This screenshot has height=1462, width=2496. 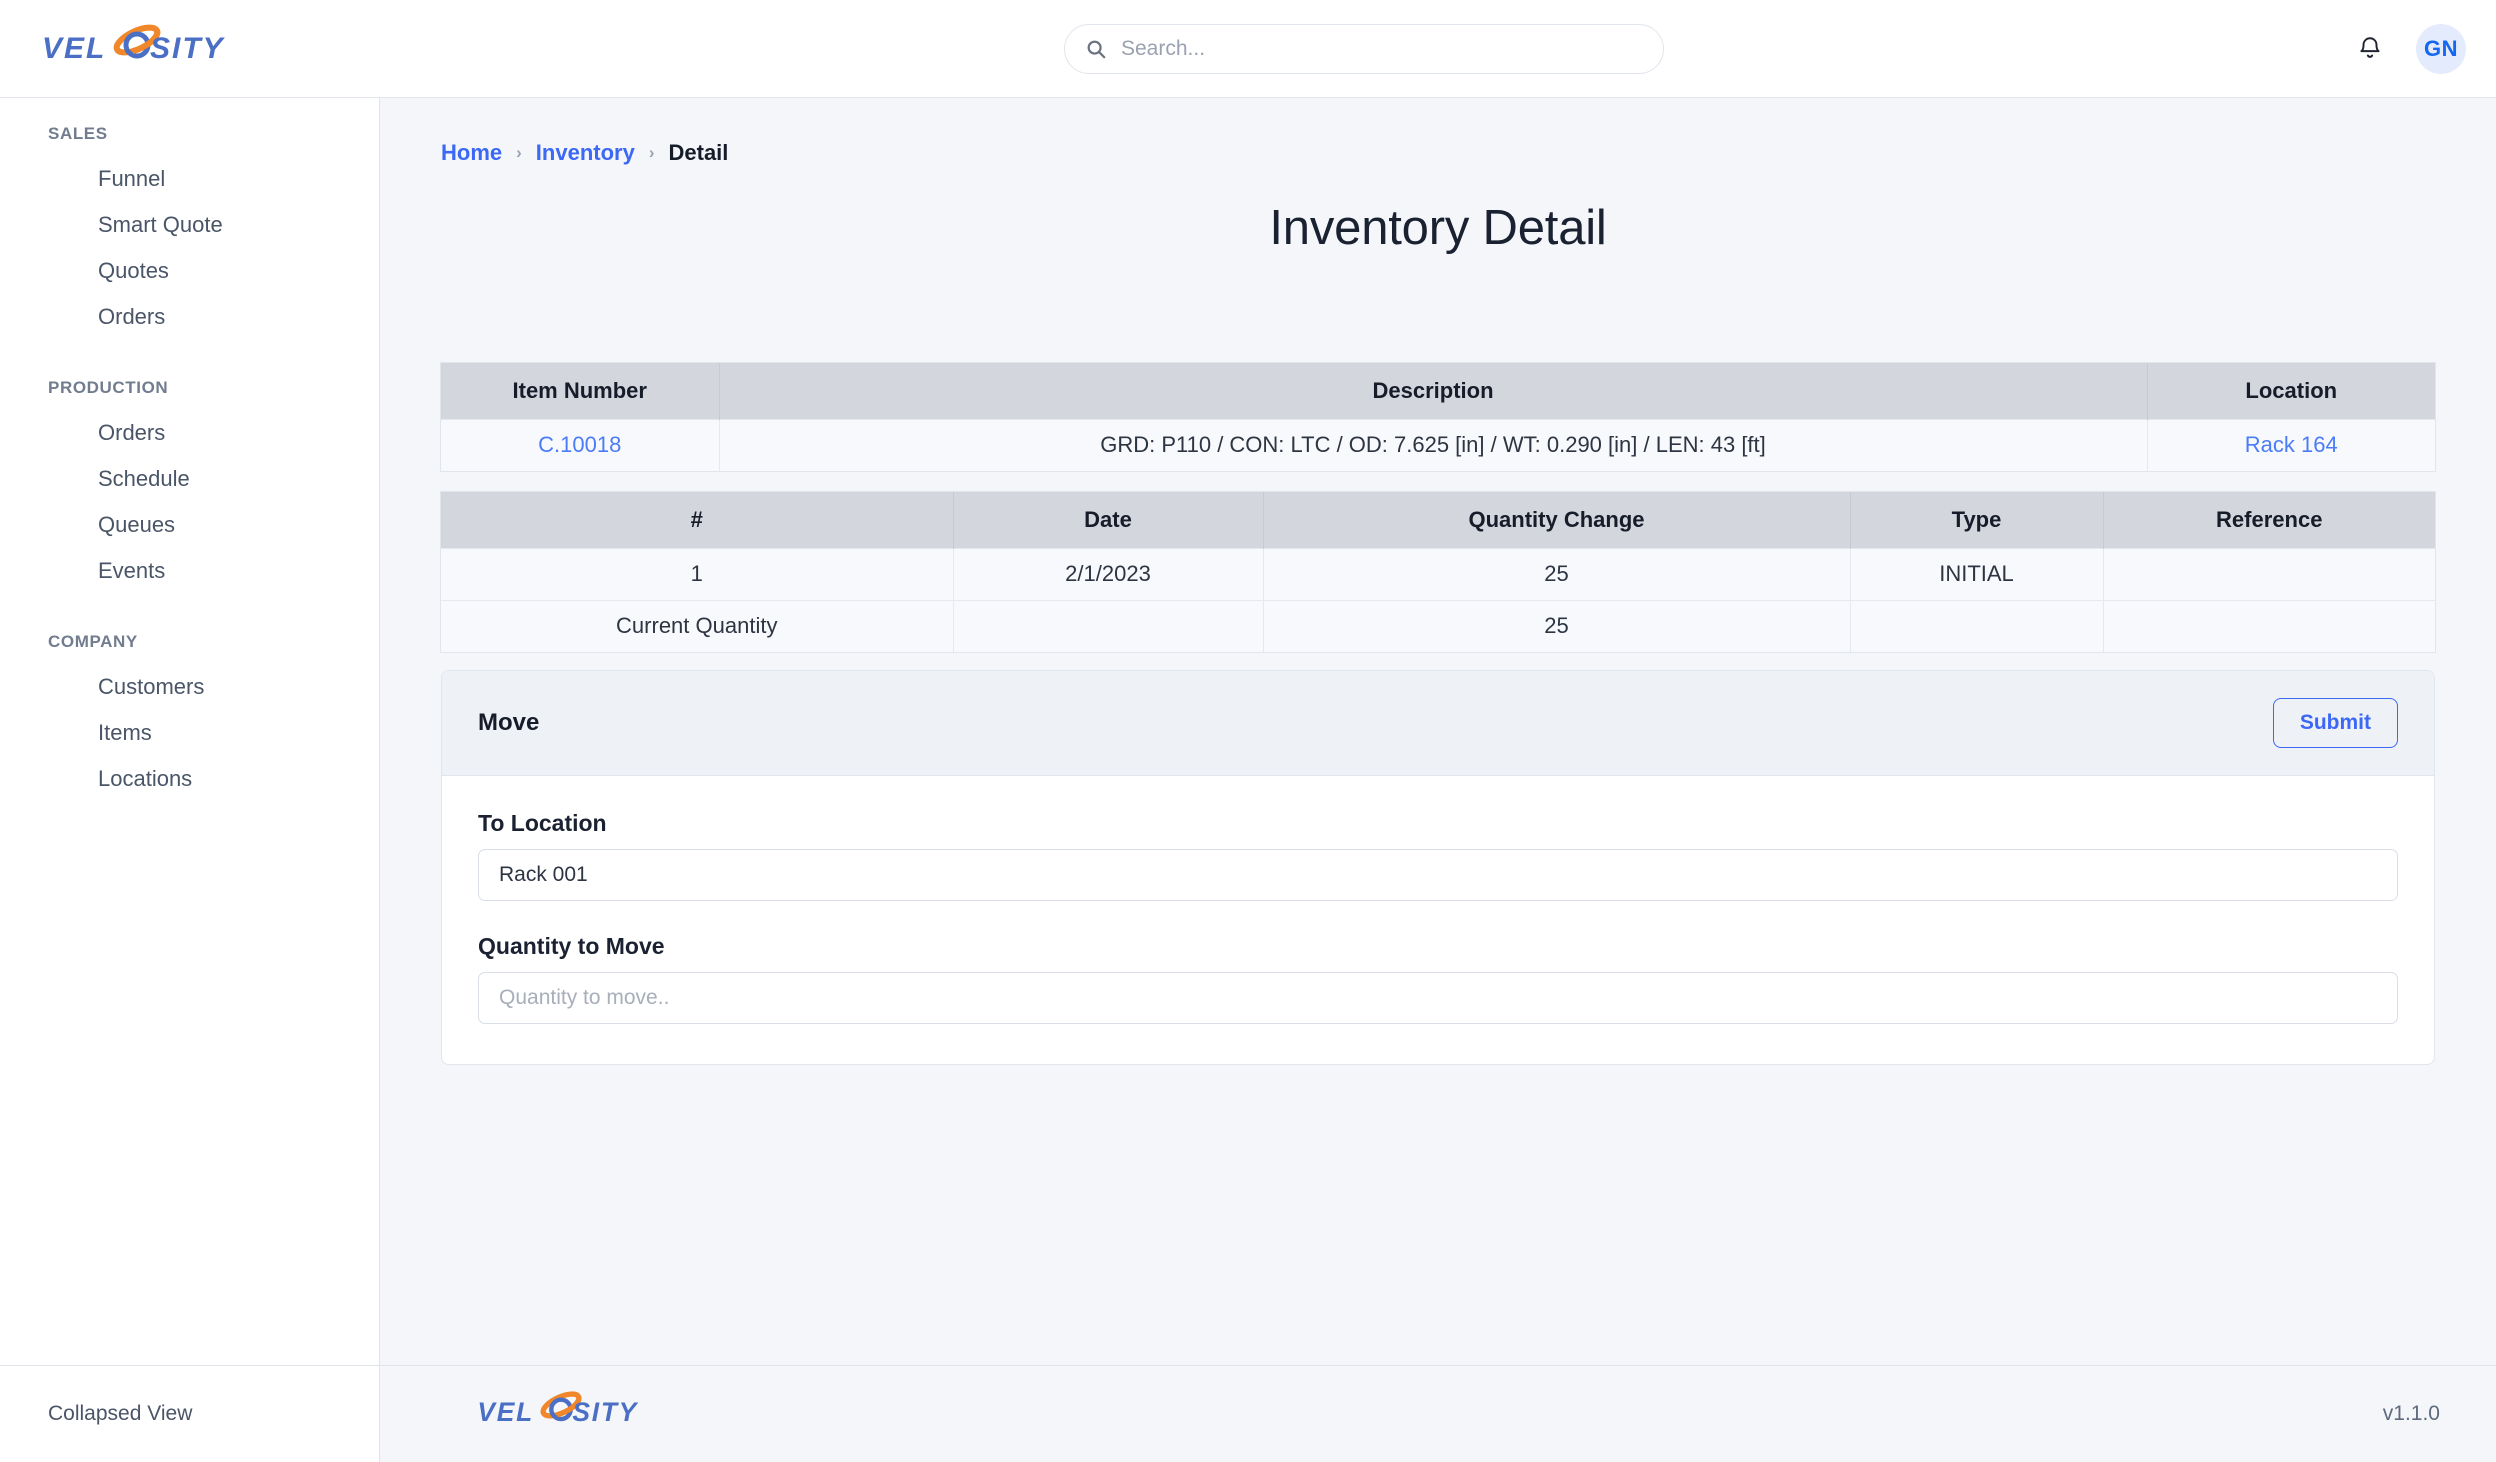 What do you see at coordinates (160, 224) in the screenshot?
I see `sidebar-item-label: Smart Quote` at bounding box center [160, 224].